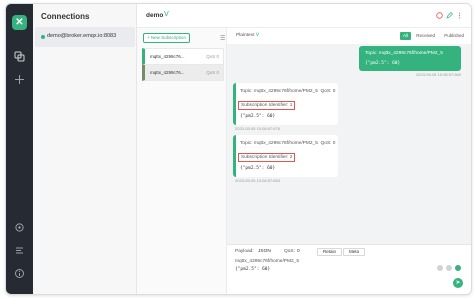  What do you see at coordinates (267, 261) in the screenshot?
I see `publish-topic-input: mqttx_4299c76f/home/PM2_5` at bounding box center [267, 261].